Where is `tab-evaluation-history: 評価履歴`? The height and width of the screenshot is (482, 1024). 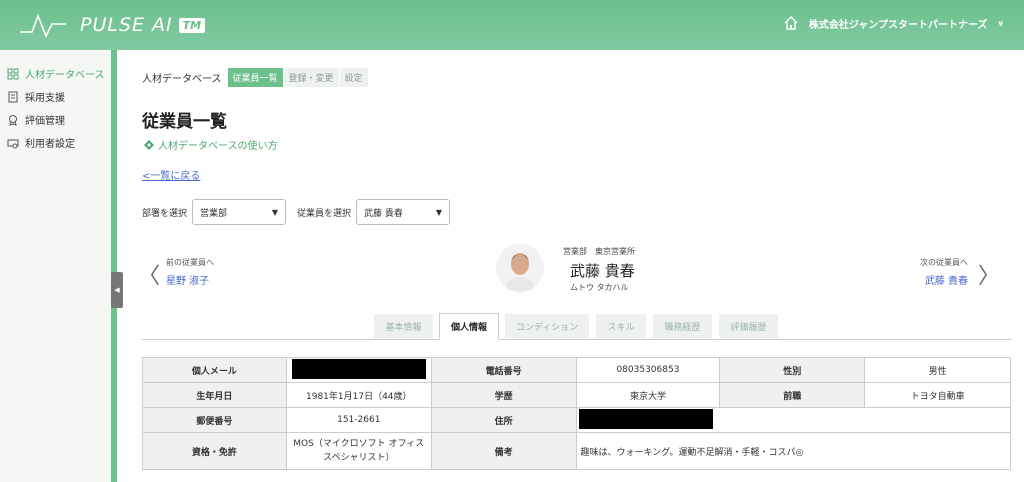
tab-evaluation-history: 評価履歴 is located at coordinates (748, 326).